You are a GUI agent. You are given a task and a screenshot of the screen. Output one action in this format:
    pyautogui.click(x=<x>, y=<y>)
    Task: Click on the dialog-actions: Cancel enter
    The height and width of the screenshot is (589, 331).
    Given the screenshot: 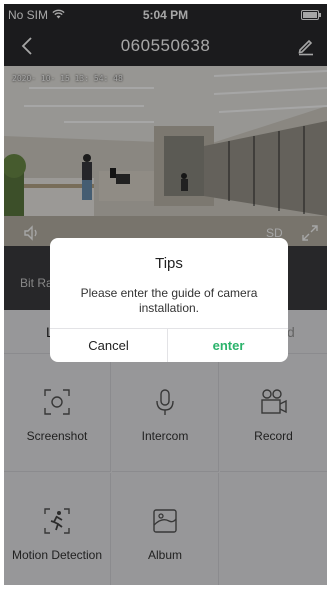 What is the action you would take?
    pyautogui.click(x=169, y=345)
    